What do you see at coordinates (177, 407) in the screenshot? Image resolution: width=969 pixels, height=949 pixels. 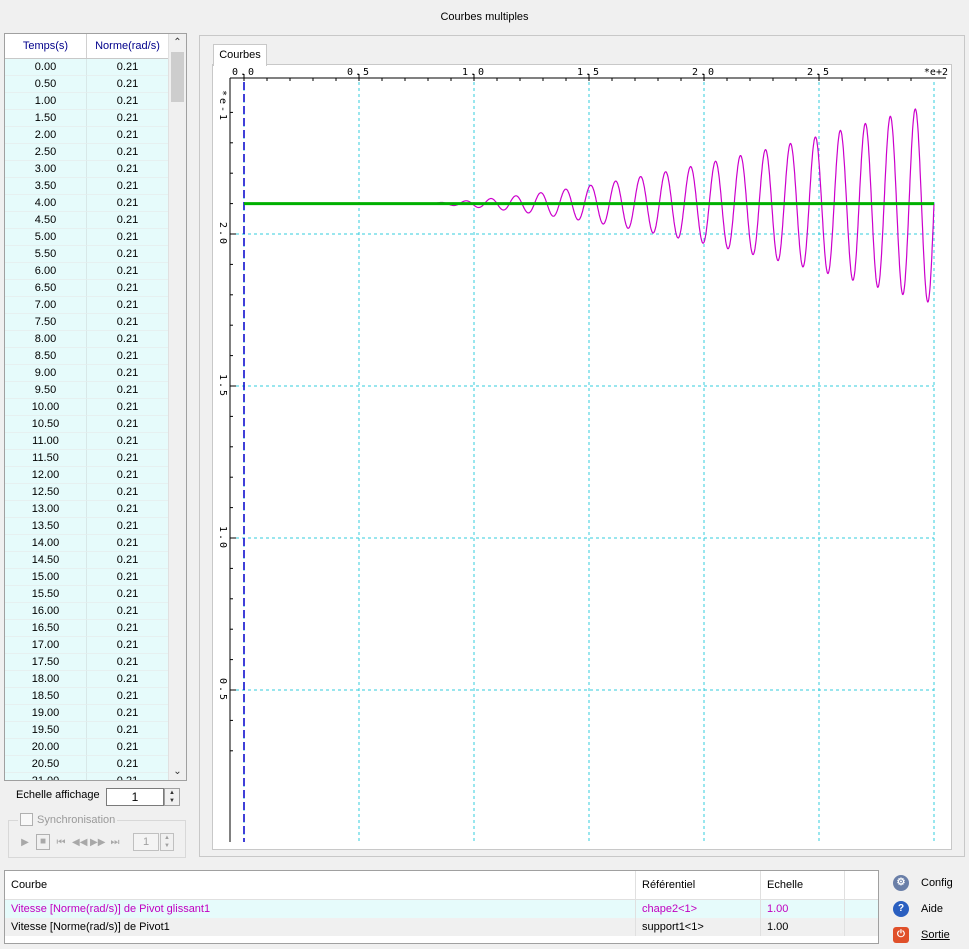 I see `table-scrollbar: ⌃ ⌄` at bounding box center [177, 407].